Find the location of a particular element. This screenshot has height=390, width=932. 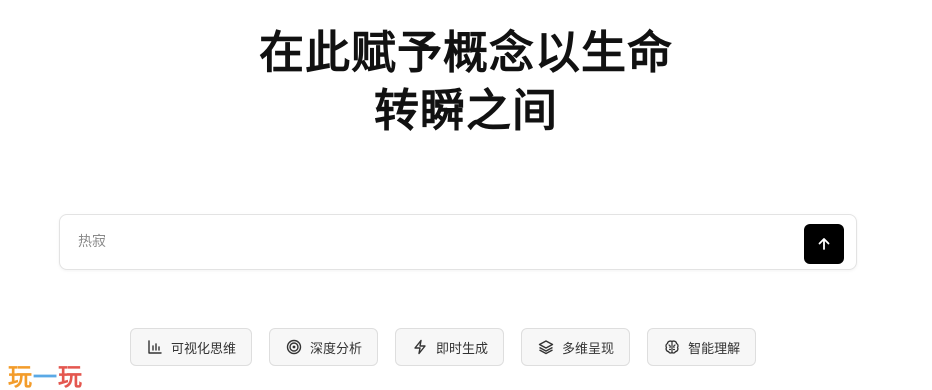

chip-smart-understanding: 智能理解 is located at coordinates (702, 347).